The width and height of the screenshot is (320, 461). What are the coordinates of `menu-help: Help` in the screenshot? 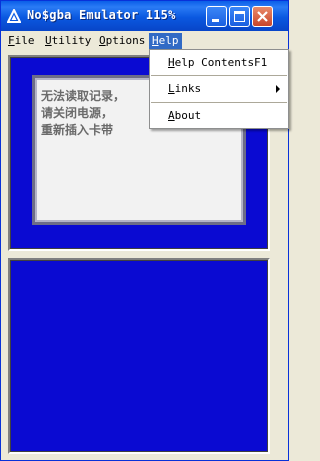 It's located at (165, 41).